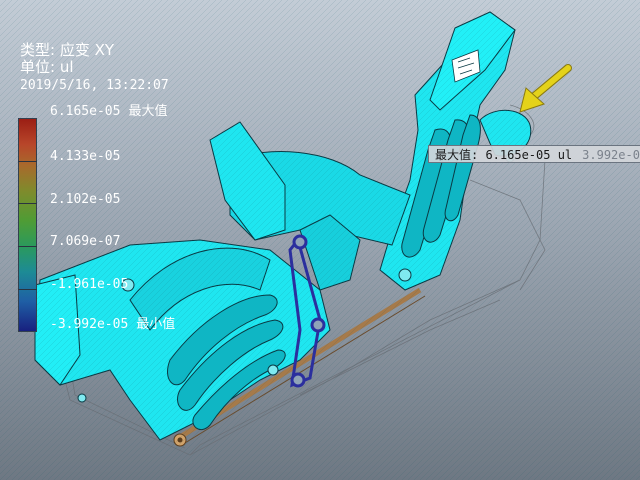  What do you see at coordinates (85, 241) in the screenshot?
I see `legend-tick-label: 7.069e-07` at bounding box center [85, 241].